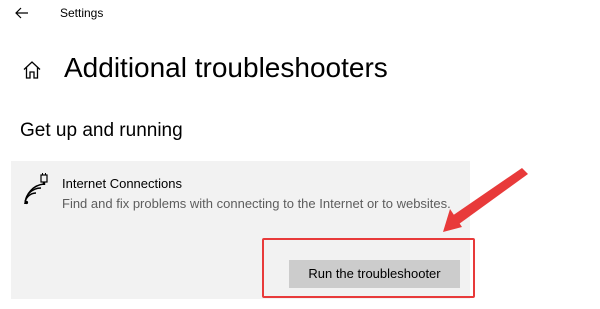 This screenshot has width=600, height=309. Describe the element at coordinates (101, 130) in the screenshot. I see `section-heading: Get up and running` at that location.